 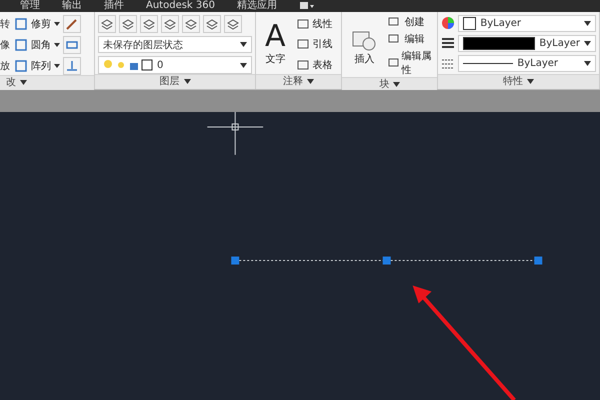 What do you see at coordinates (175, 45) in the screenshot?
I see `layer-state-dropdown: 未保存的图层状态` at bounding box center [175, 45].